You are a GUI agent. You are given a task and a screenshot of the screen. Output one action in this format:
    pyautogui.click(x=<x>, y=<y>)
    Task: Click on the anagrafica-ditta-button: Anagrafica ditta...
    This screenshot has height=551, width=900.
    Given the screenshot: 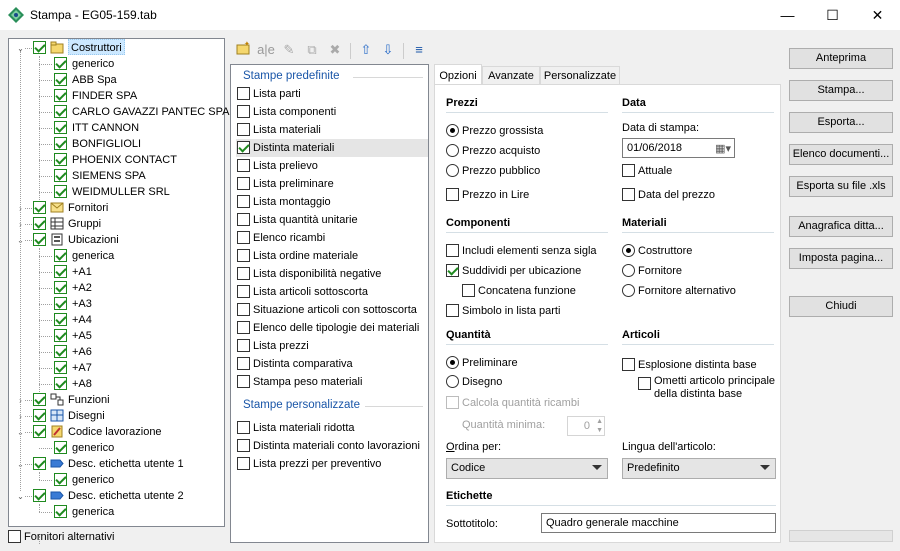 What is the action you would take?
    pyautogui.click(x=841, y=226)
    